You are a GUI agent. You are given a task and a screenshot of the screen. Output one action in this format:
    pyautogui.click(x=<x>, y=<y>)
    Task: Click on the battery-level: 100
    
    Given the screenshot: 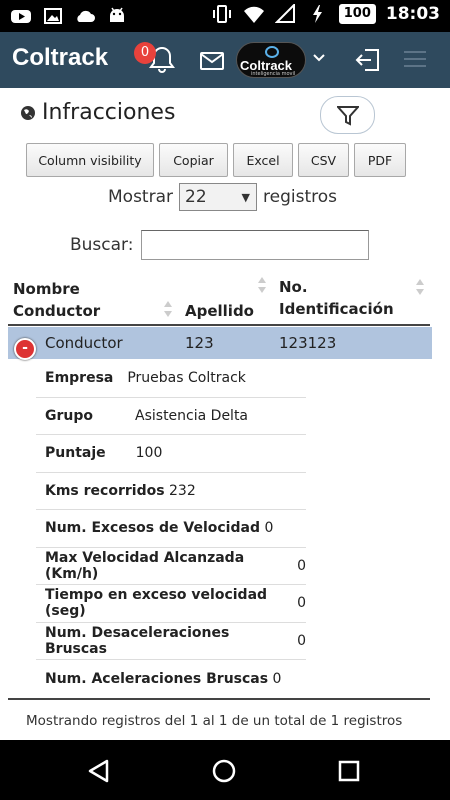 What is the action you would take?
    pyautogui.click(x=357, y=14)
    